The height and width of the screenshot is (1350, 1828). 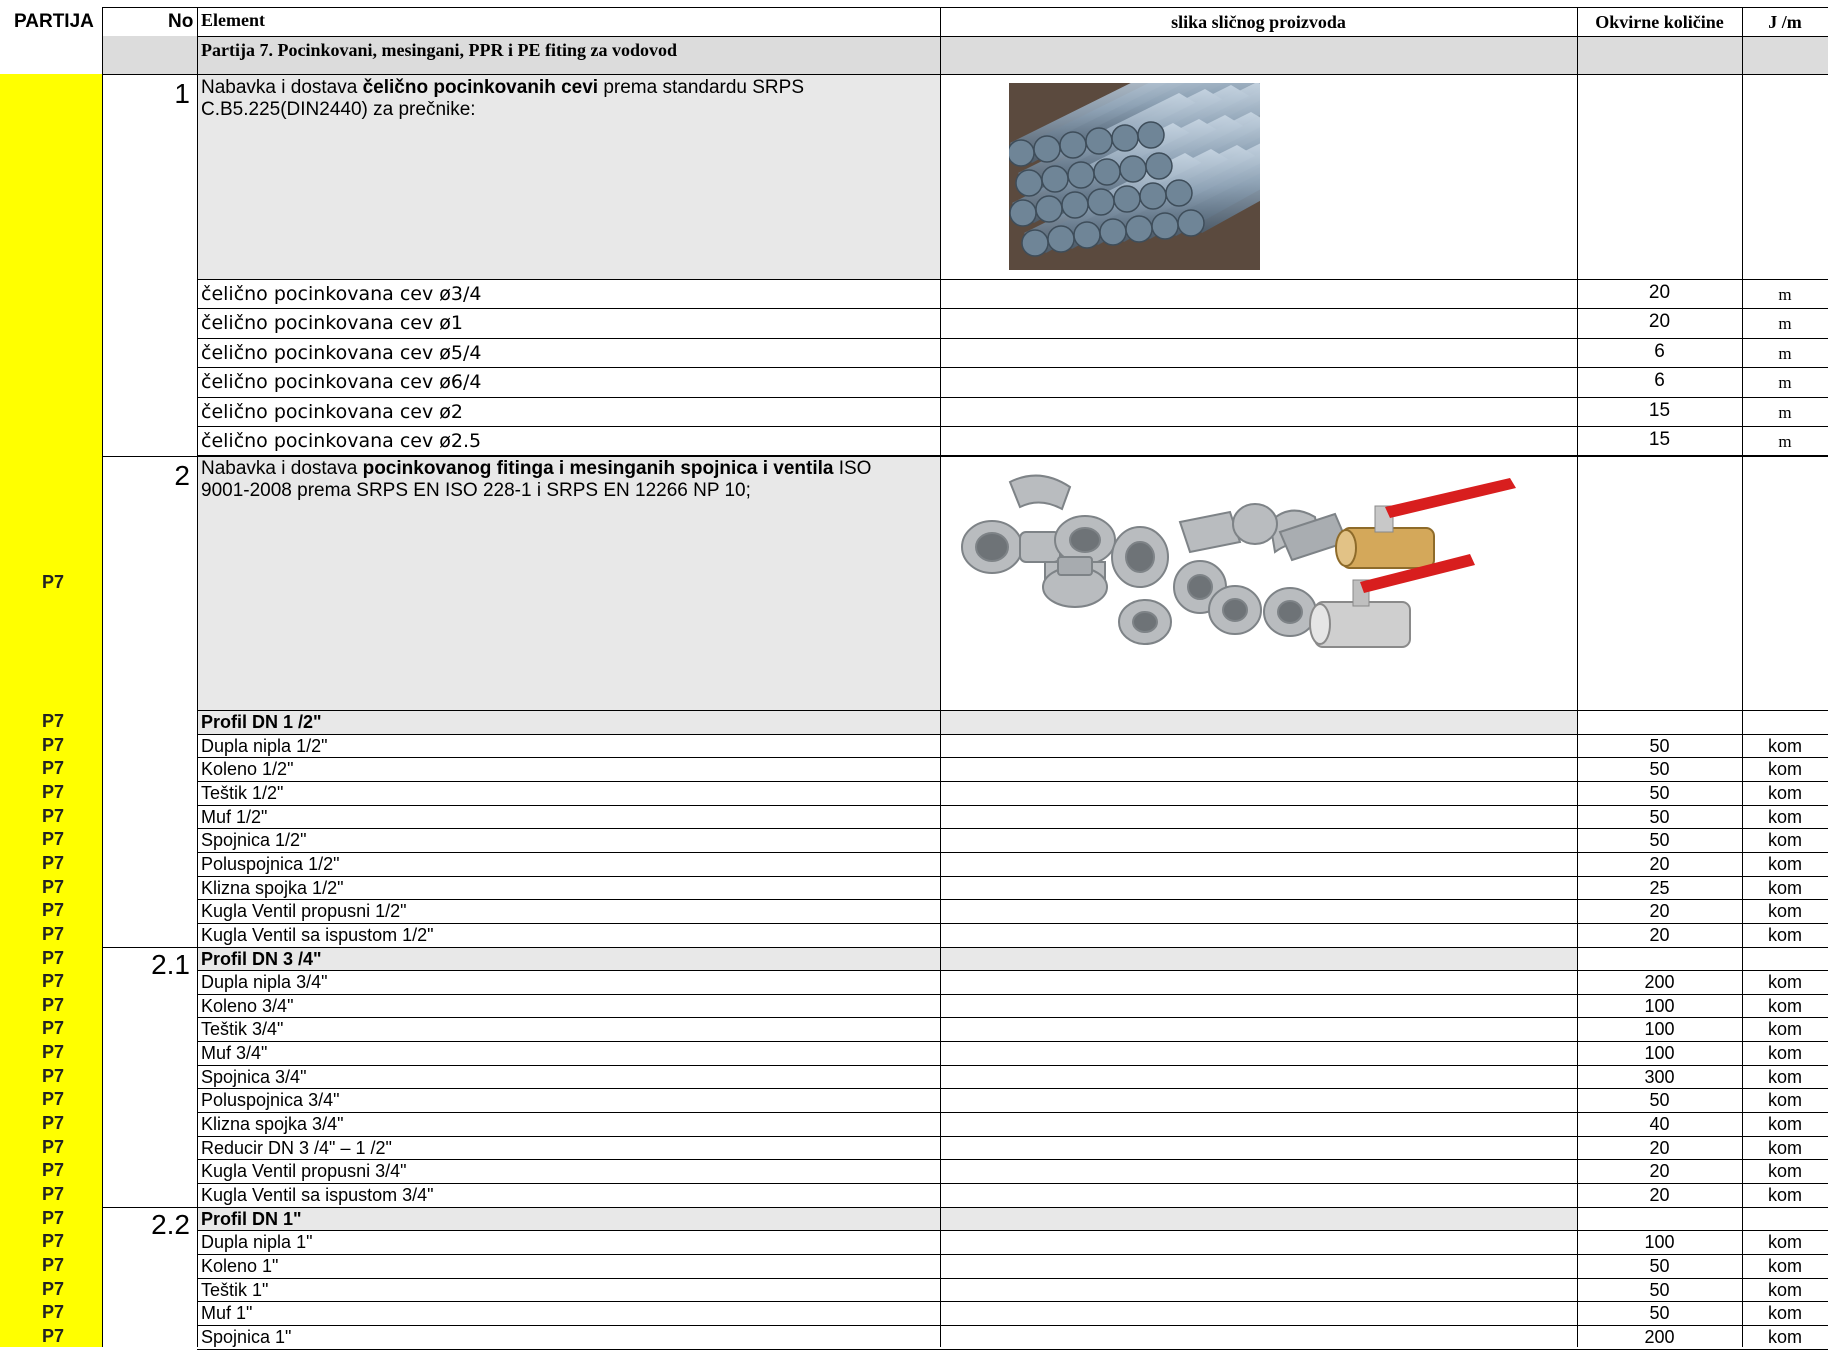 What do you see at coordinates (282, 87) in the screenshot?
I see `item1-desc-pre: Nabavka i dostava` at bounding box center [282, 87].